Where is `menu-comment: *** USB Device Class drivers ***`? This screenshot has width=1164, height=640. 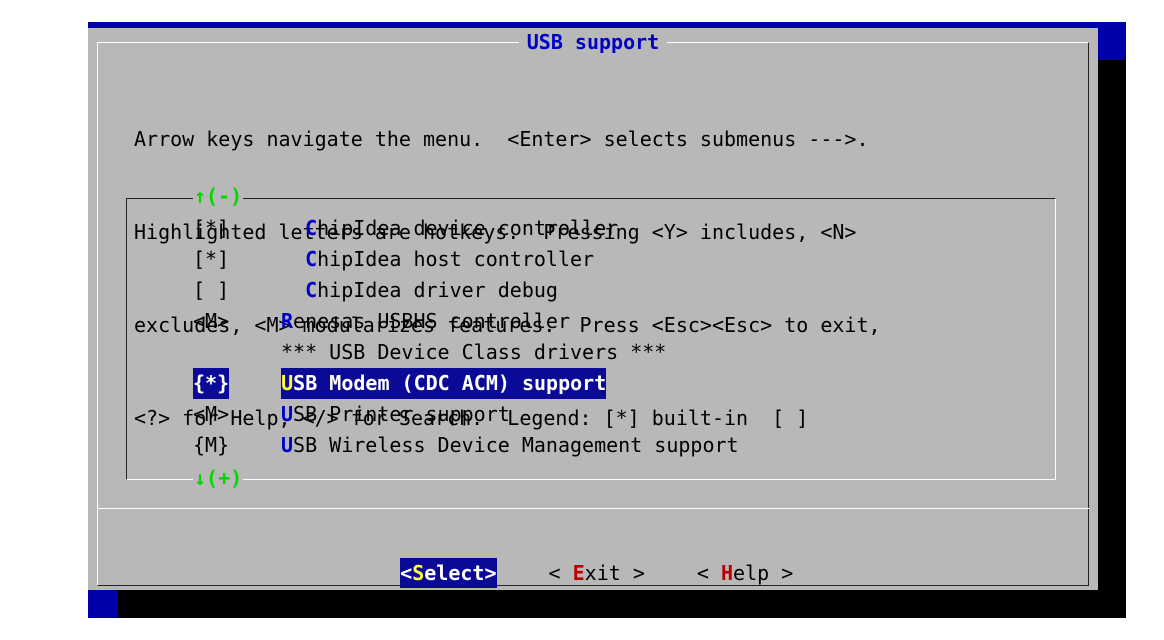
menu-comment: *** USB Device Class drivers *** is located at coordinates (466, 352).